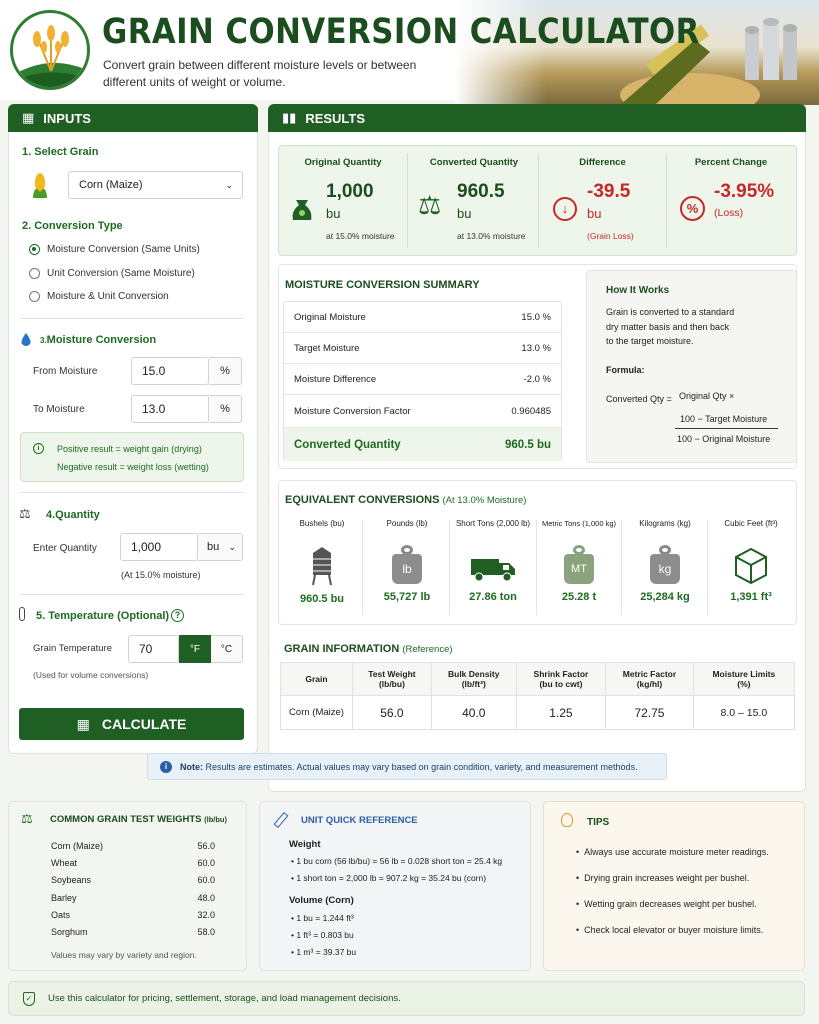 This screenshot has height=1024, width=819. I want to click on table-row: Target Moisture 13.0 %, so click(422, 348).